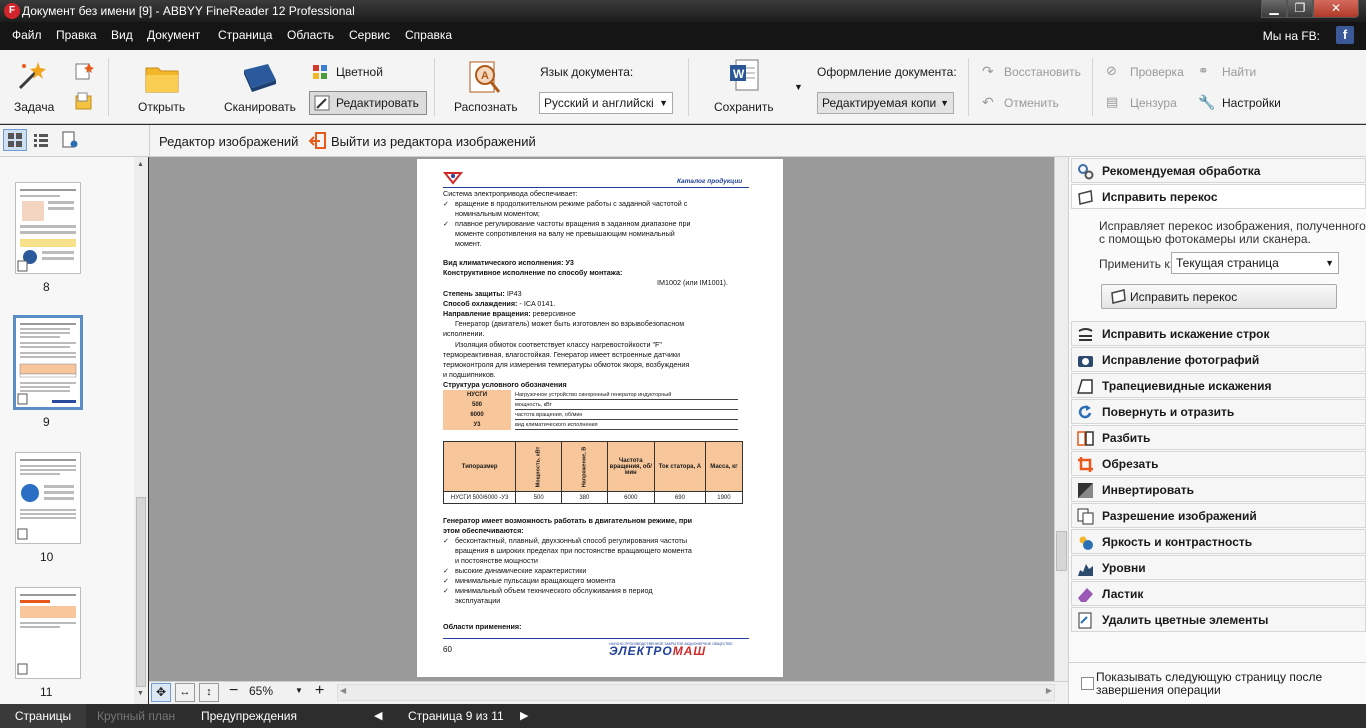 The image size is (1366, 728). Describe the element at coordinates (161, 692) in the screenshot. I see `pan-tool-icon: ✥` at that location.